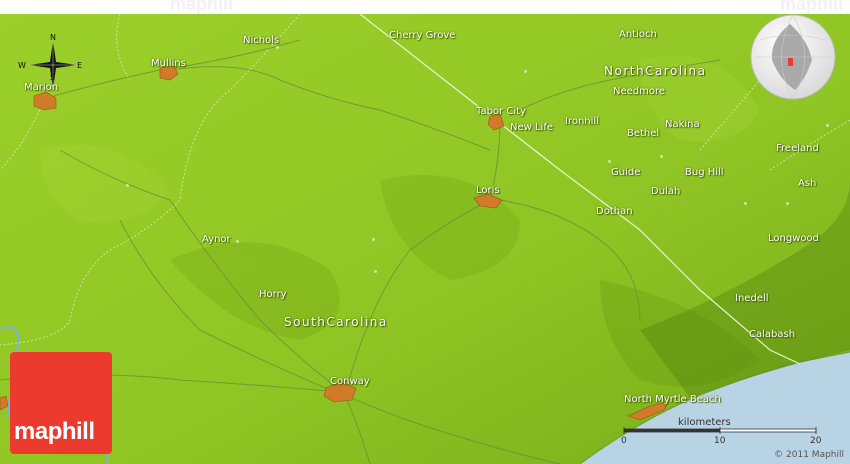  Describe the element at coordinates (639, 91) in the screenshot. I see `place-label-needmore: Needmore` at that location.